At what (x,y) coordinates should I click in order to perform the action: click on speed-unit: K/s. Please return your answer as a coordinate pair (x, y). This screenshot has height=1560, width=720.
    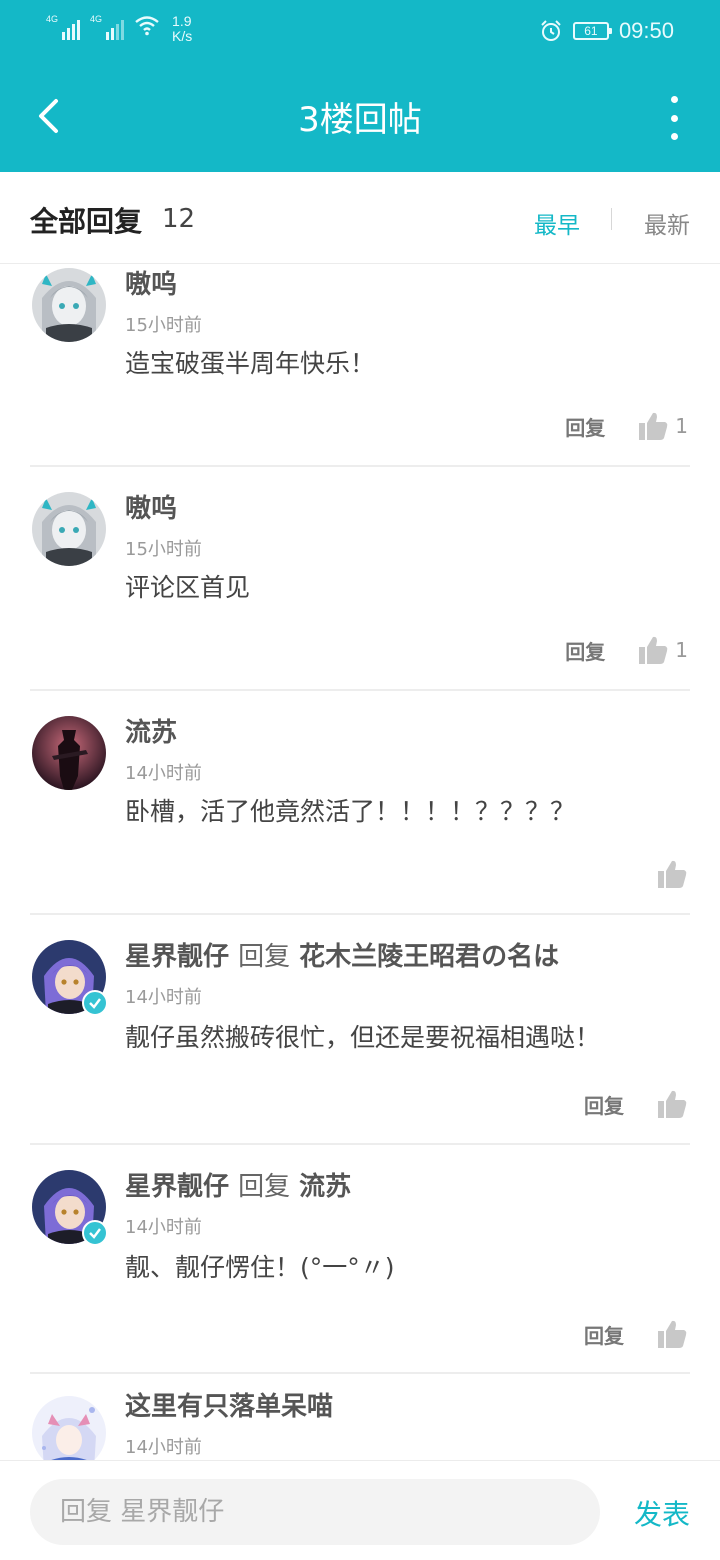
    Looking at the image, I should click on (182, 36).